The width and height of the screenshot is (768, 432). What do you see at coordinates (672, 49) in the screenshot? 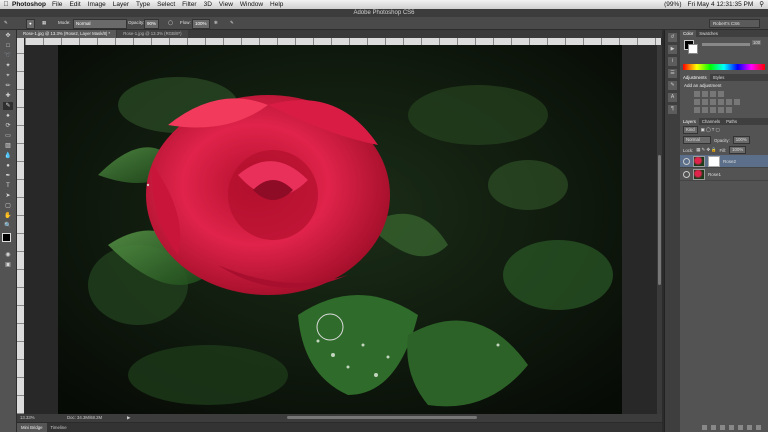
I see `actions-icon: ▶` at bounding box center [672, 49].